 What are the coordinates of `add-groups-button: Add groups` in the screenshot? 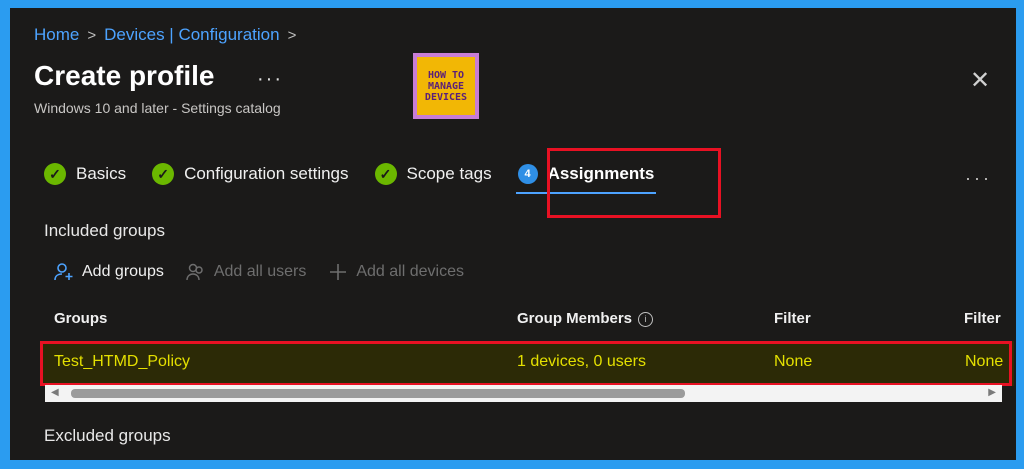 It's located at (109, 272).